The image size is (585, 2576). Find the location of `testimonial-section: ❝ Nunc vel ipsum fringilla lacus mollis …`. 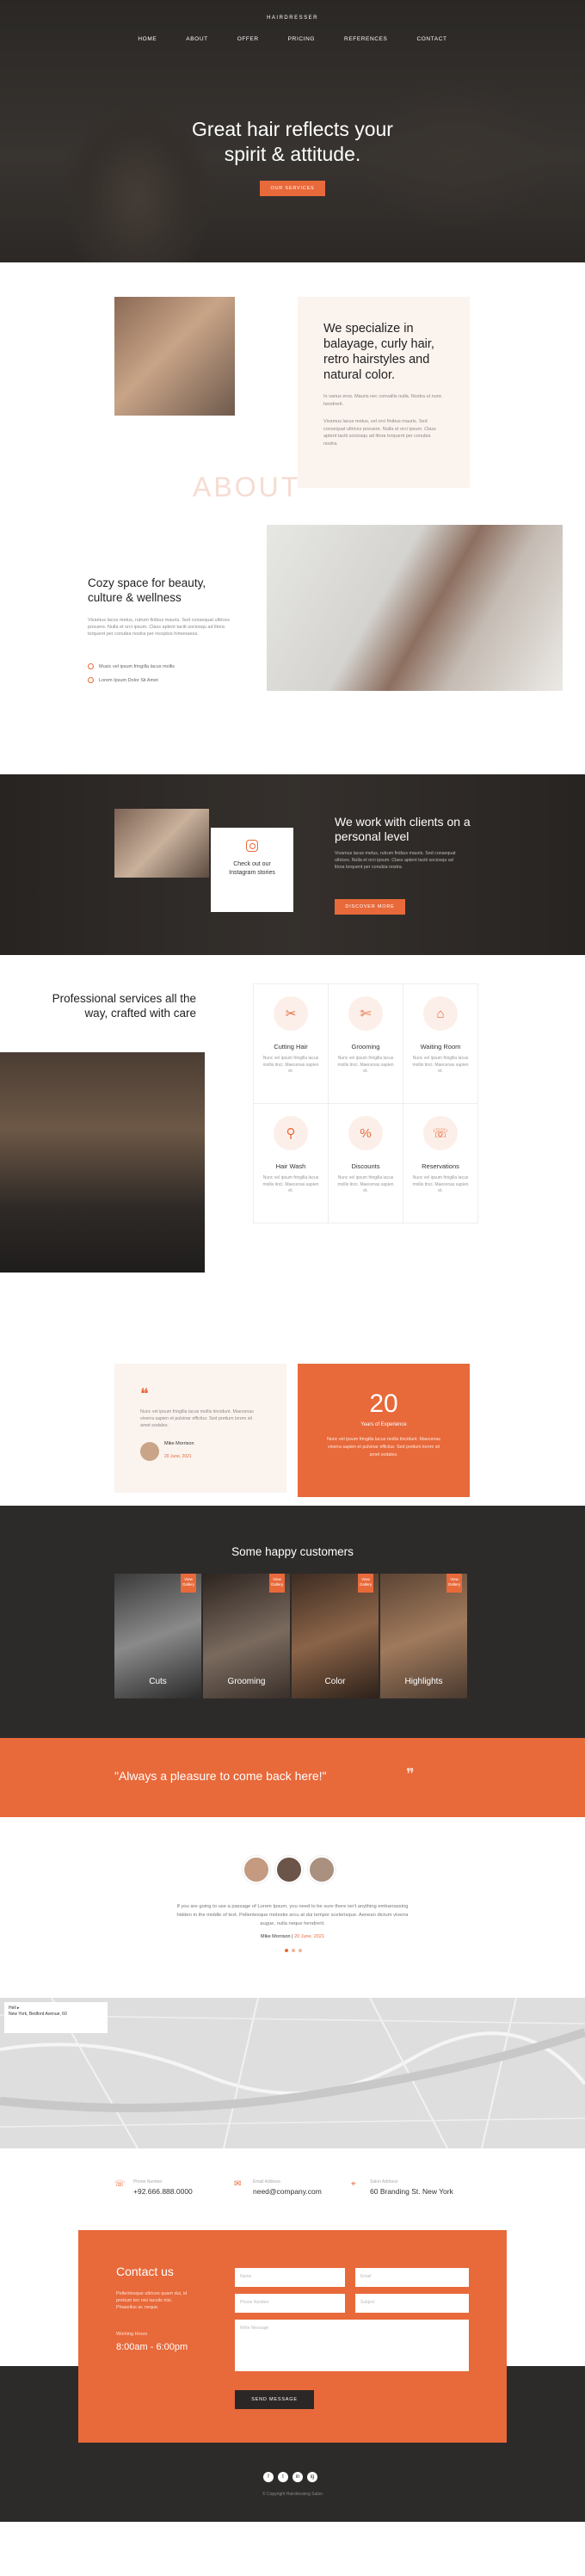

testimonial-section: ❝ Nunc vel ipsum fringilla lacus mollis … is located at coordinates (292, 1417).